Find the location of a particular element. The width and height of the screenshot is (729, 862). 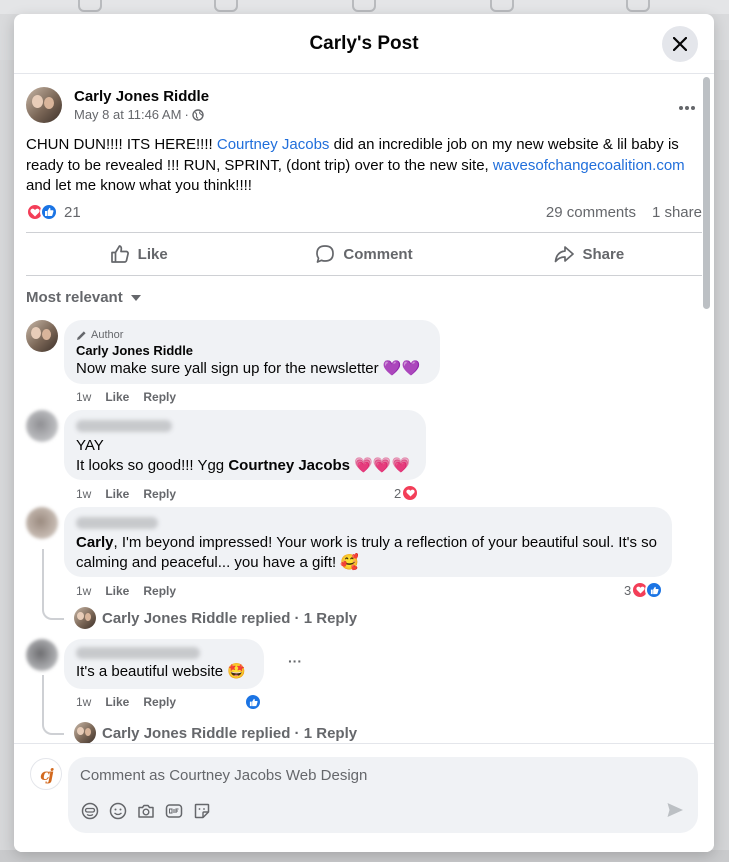

chart-icon is located at coordinates (364, 6).